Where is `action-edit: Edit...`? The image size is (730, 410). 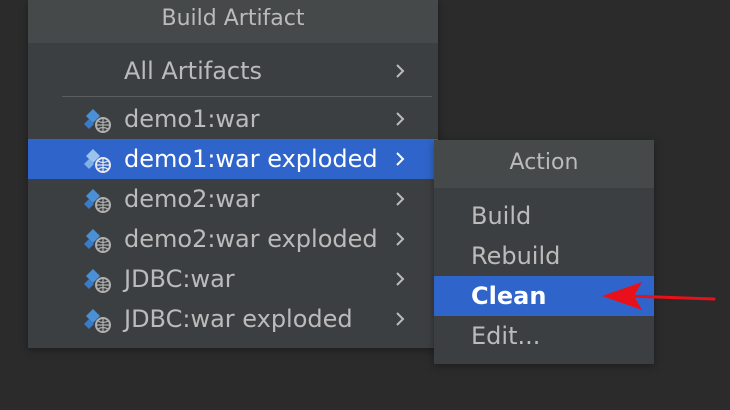 action-edit: Edit... is located at coordinates (544, 336).